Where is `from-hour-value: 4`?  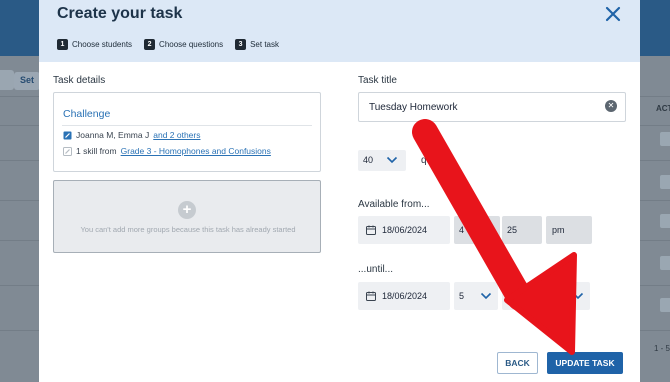
from-hour-value: 4 is located at coordinates (462, 230).